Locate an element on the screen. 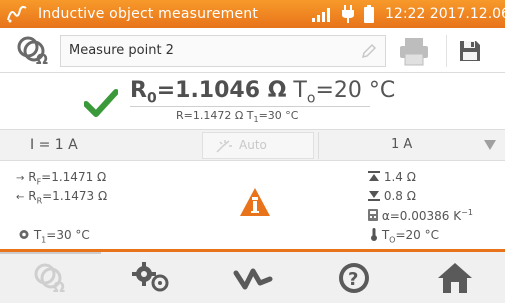 This screenshot has height=303, width=505. waveform-icon is located at coordinates (252, 279).